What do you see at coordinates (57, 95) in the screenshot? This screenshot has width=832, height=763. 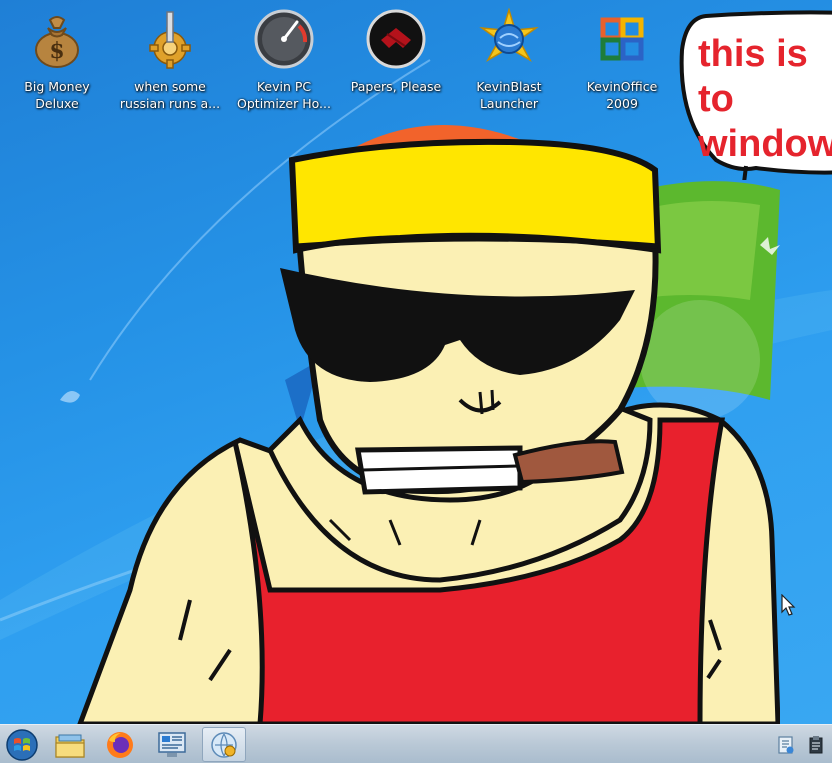 I see `desktop-icon-label: Big Money Deluxe` at bounding box center [57, 95].